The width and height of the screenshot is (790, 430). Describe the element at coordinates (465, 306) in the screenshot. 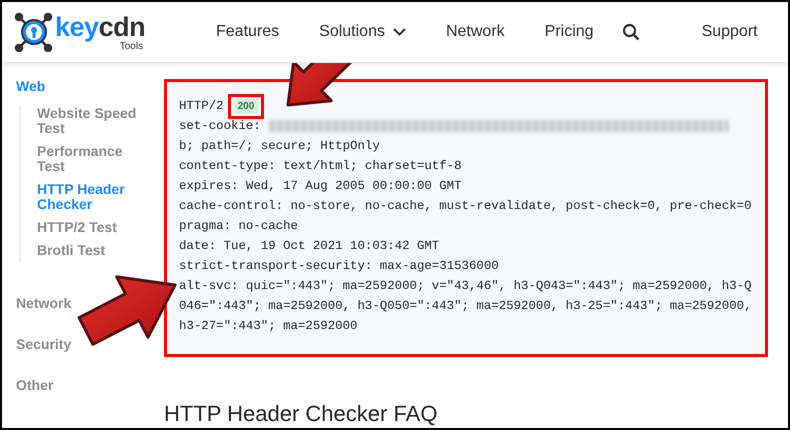

I see `header-line: 046=":443"; ma=2592000, h3-Q050=":443"; ma=2592000, h3-25=":443"; ma=2592000,` at that location.